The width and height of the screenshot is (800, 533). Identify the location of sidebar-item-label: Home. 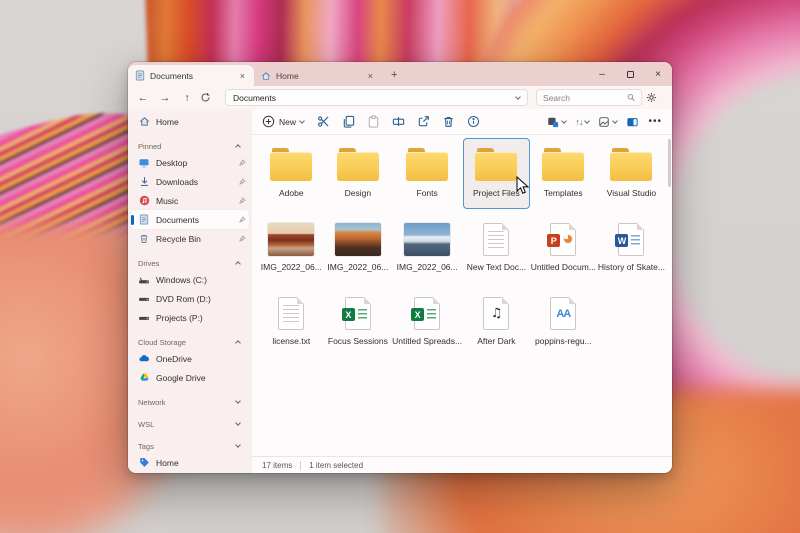
(167, 462).